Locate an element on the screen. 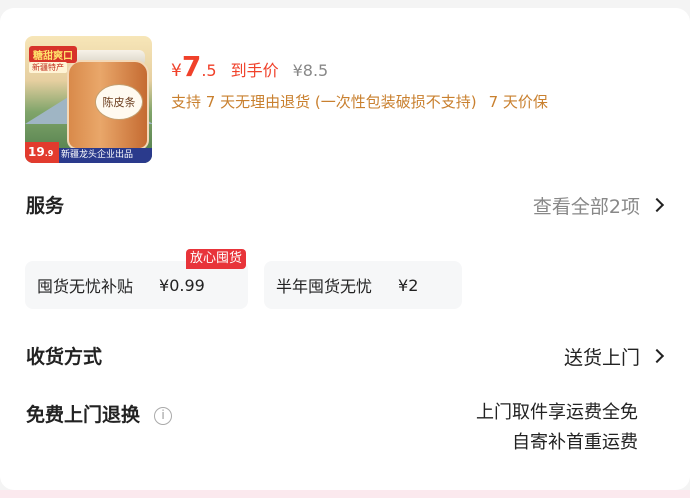  view-all-services: 查看全部2项 is located at coordinates (598, 205).